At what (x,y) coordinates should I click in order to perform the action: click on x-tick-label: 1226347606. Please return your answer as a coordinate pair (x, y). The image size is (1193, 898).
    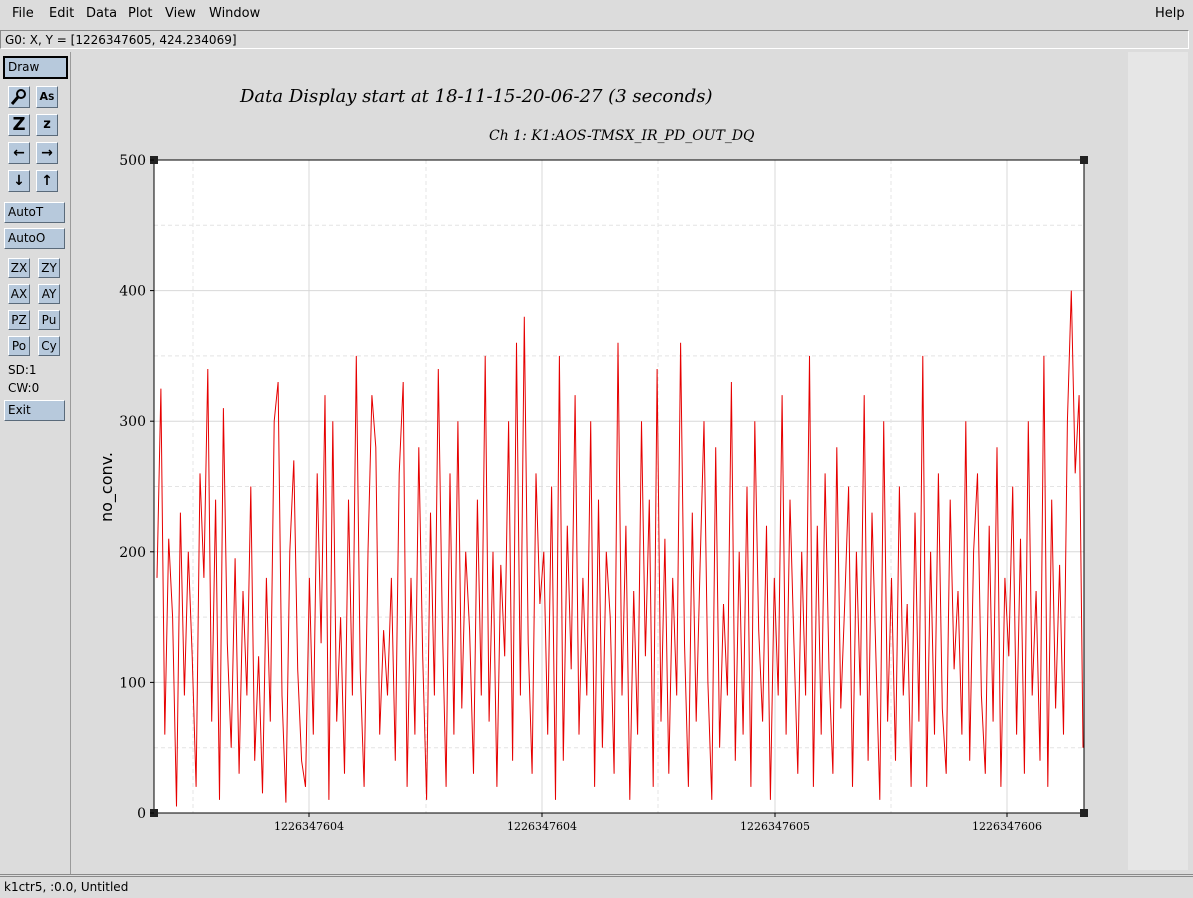
    Looking at the image, I should click on (1007, 826).